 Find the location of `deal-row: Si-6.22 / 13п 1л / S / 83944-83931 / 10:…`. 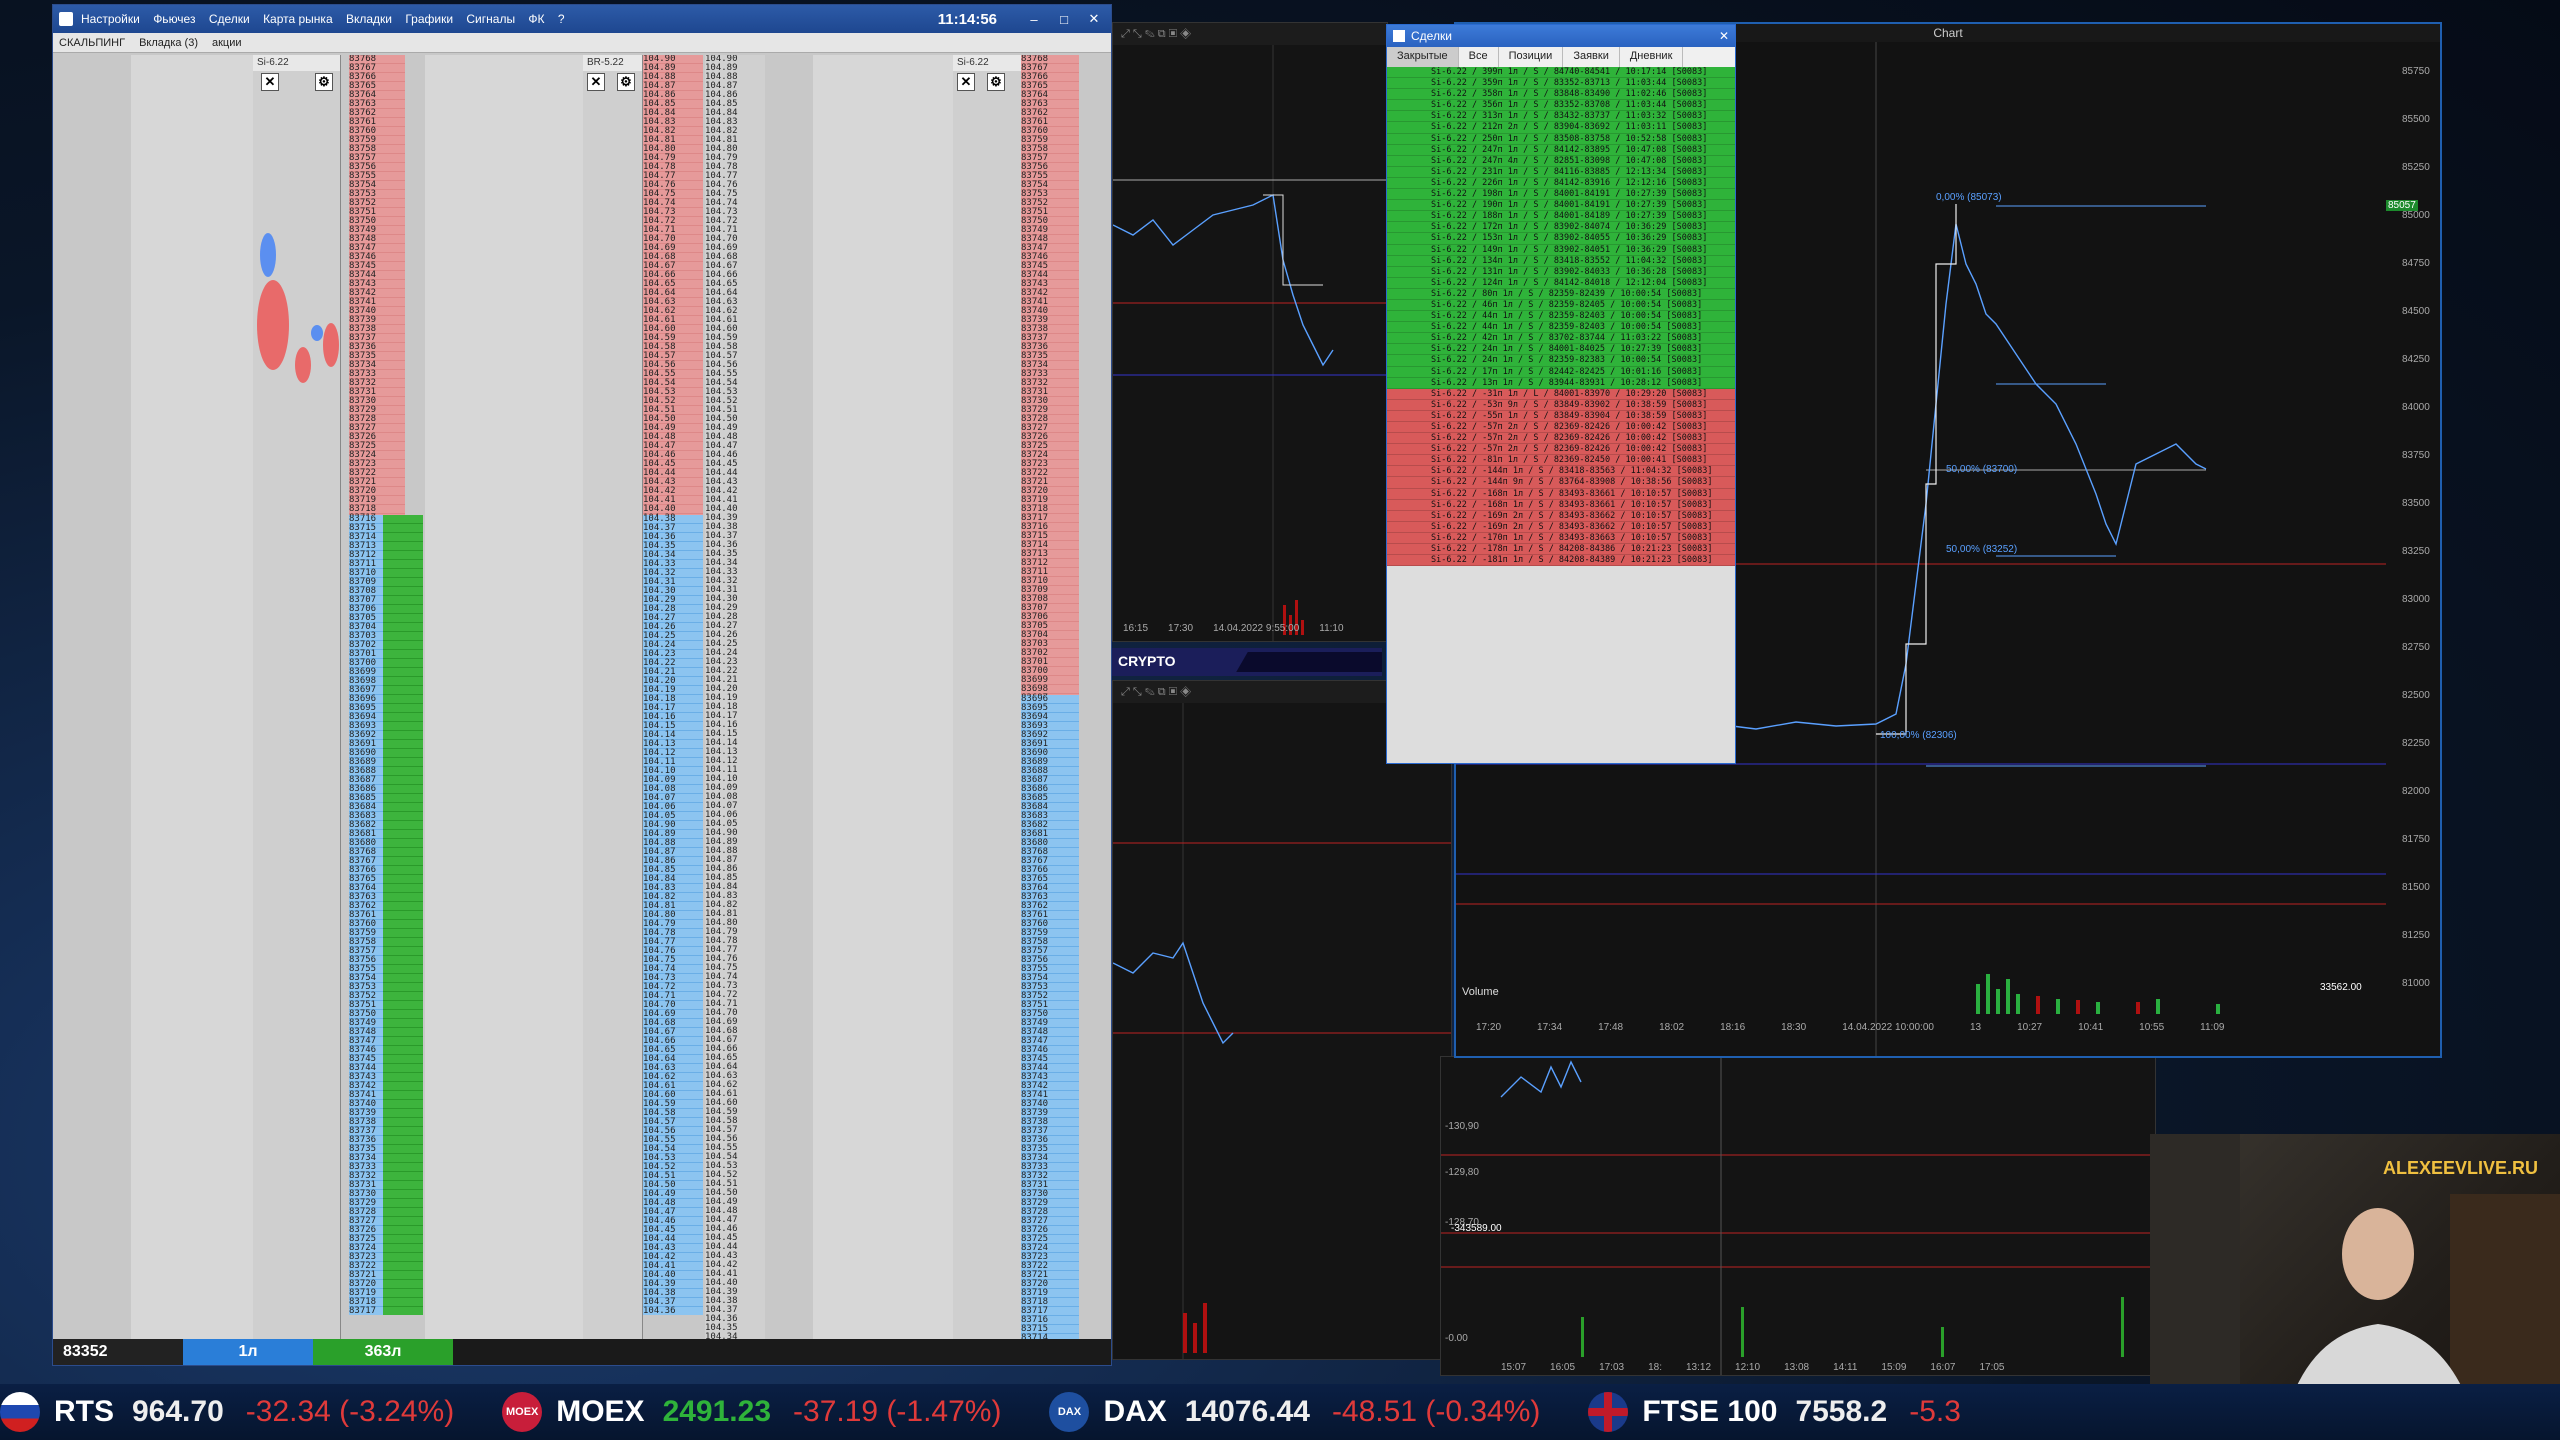

deal-row: Si-6.22 / 13п 1л / S / 83944-83931 / 10:… is located at coordinates (1561, 383).